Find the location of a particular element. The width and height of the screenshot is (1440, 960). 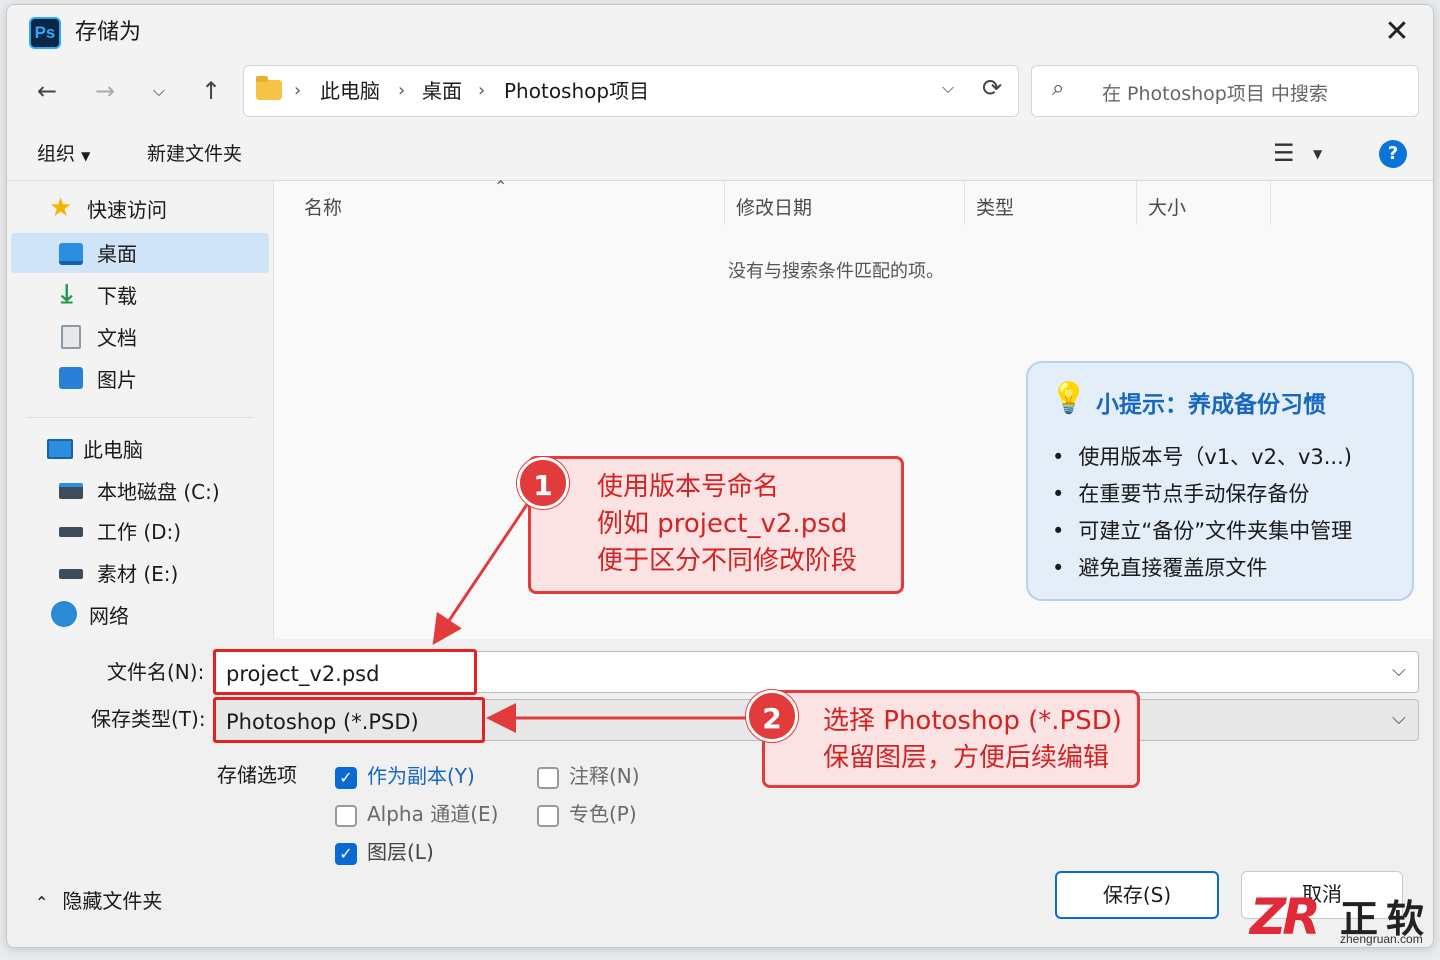

callout-line: 使用版本号命名 is located at coordinates (688, 487).